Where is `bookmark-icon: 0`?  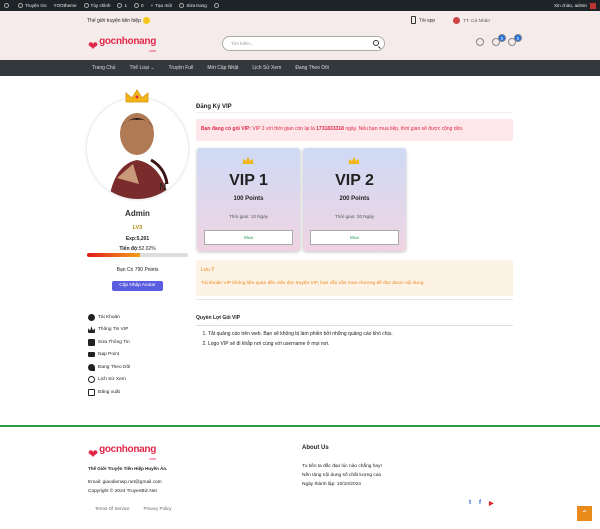
bookmark-icon: 0 is located at coordinates (515, 40).